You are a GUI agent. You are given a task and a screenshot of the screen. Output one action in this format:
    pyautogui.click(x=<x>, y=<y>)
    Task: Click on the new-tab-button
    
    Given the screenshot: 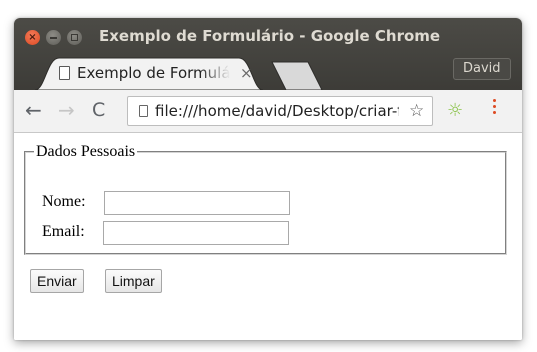 What is the action you would take?
    pyautogui.click(x=298, y=76)
    